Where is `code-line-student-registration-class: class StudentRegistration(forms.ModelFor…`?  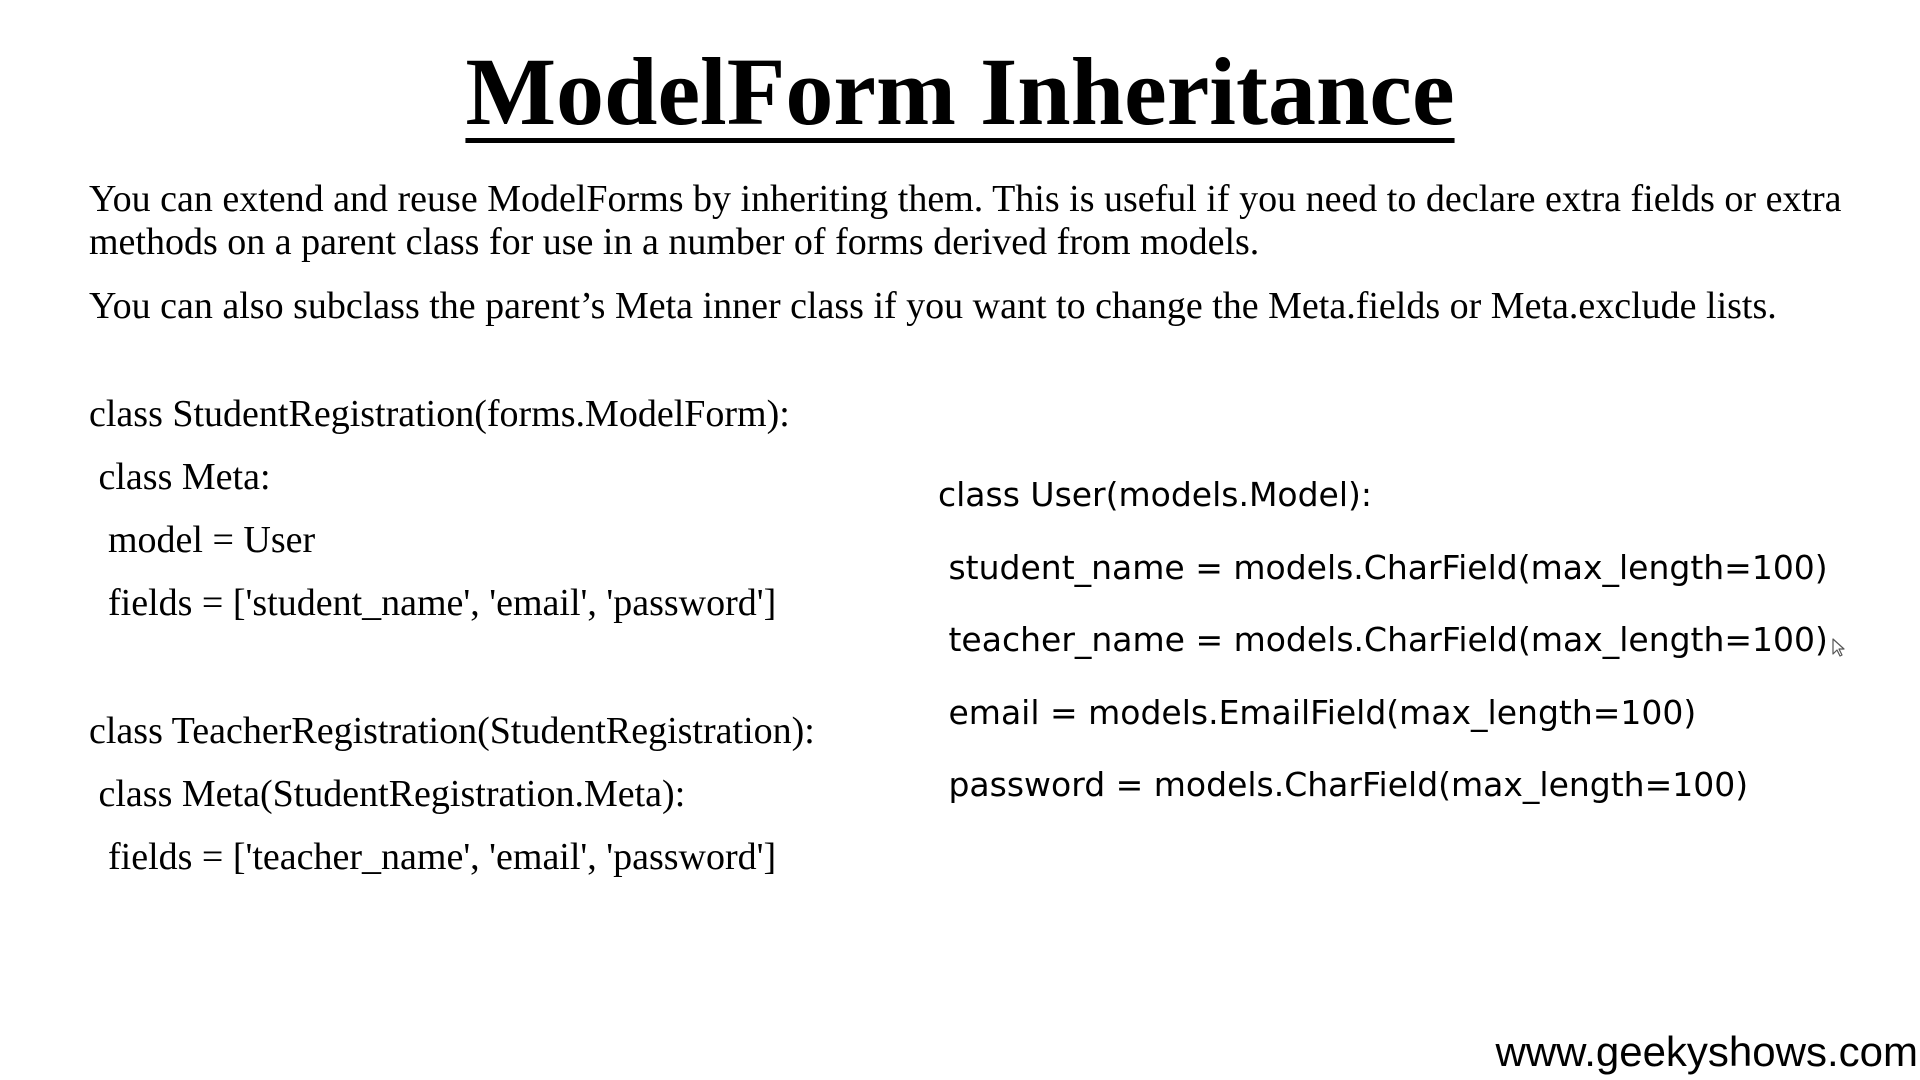
code-line-student-registration-class: class StudentRegistration(forms.ModelFor… is located at coordinates (439, 414).